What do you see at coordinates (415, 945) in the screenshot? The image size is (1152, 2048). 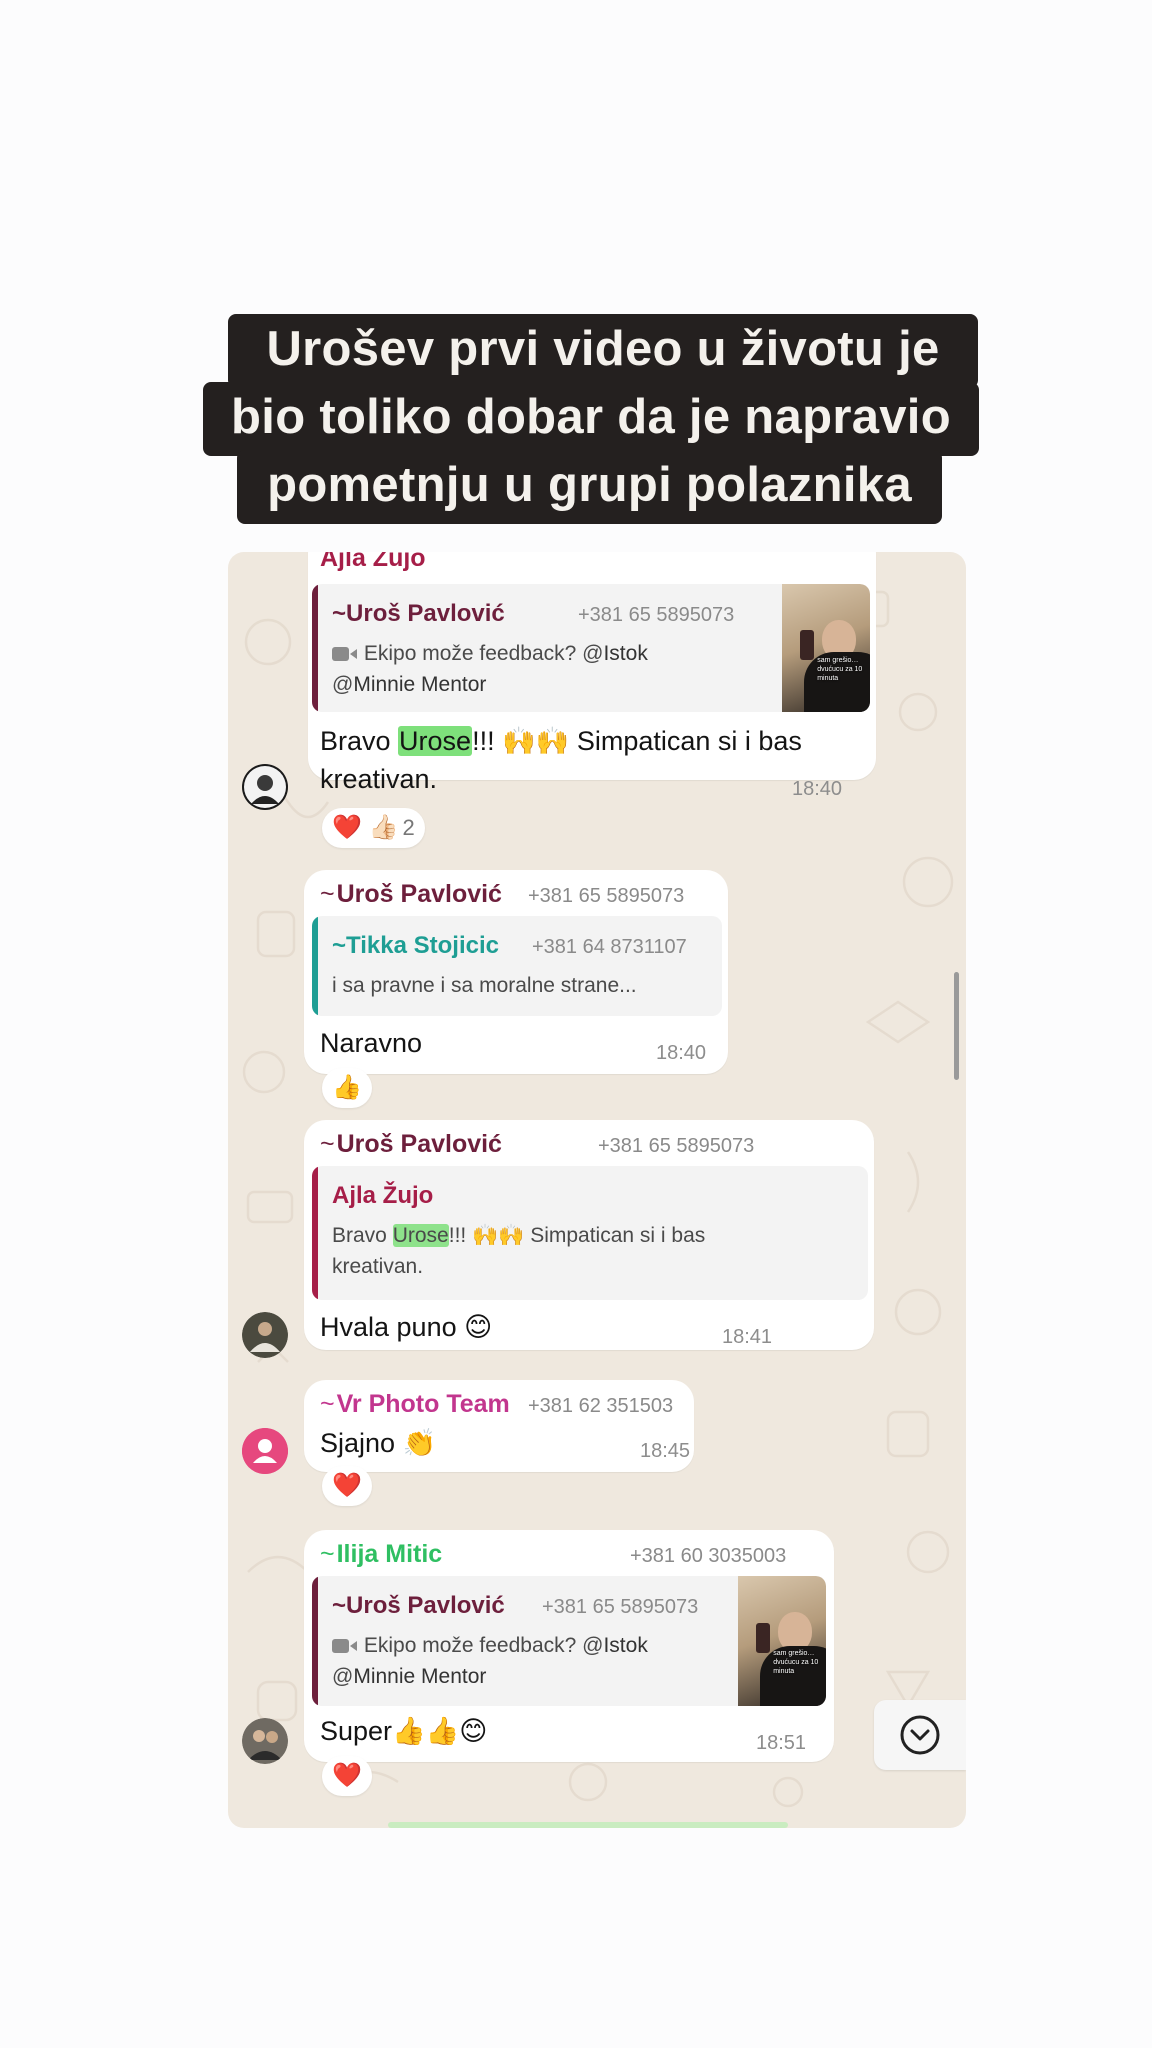 I see `quoted-sender-name: ~Tikka Stojicic` at bounding box center [415, 945].